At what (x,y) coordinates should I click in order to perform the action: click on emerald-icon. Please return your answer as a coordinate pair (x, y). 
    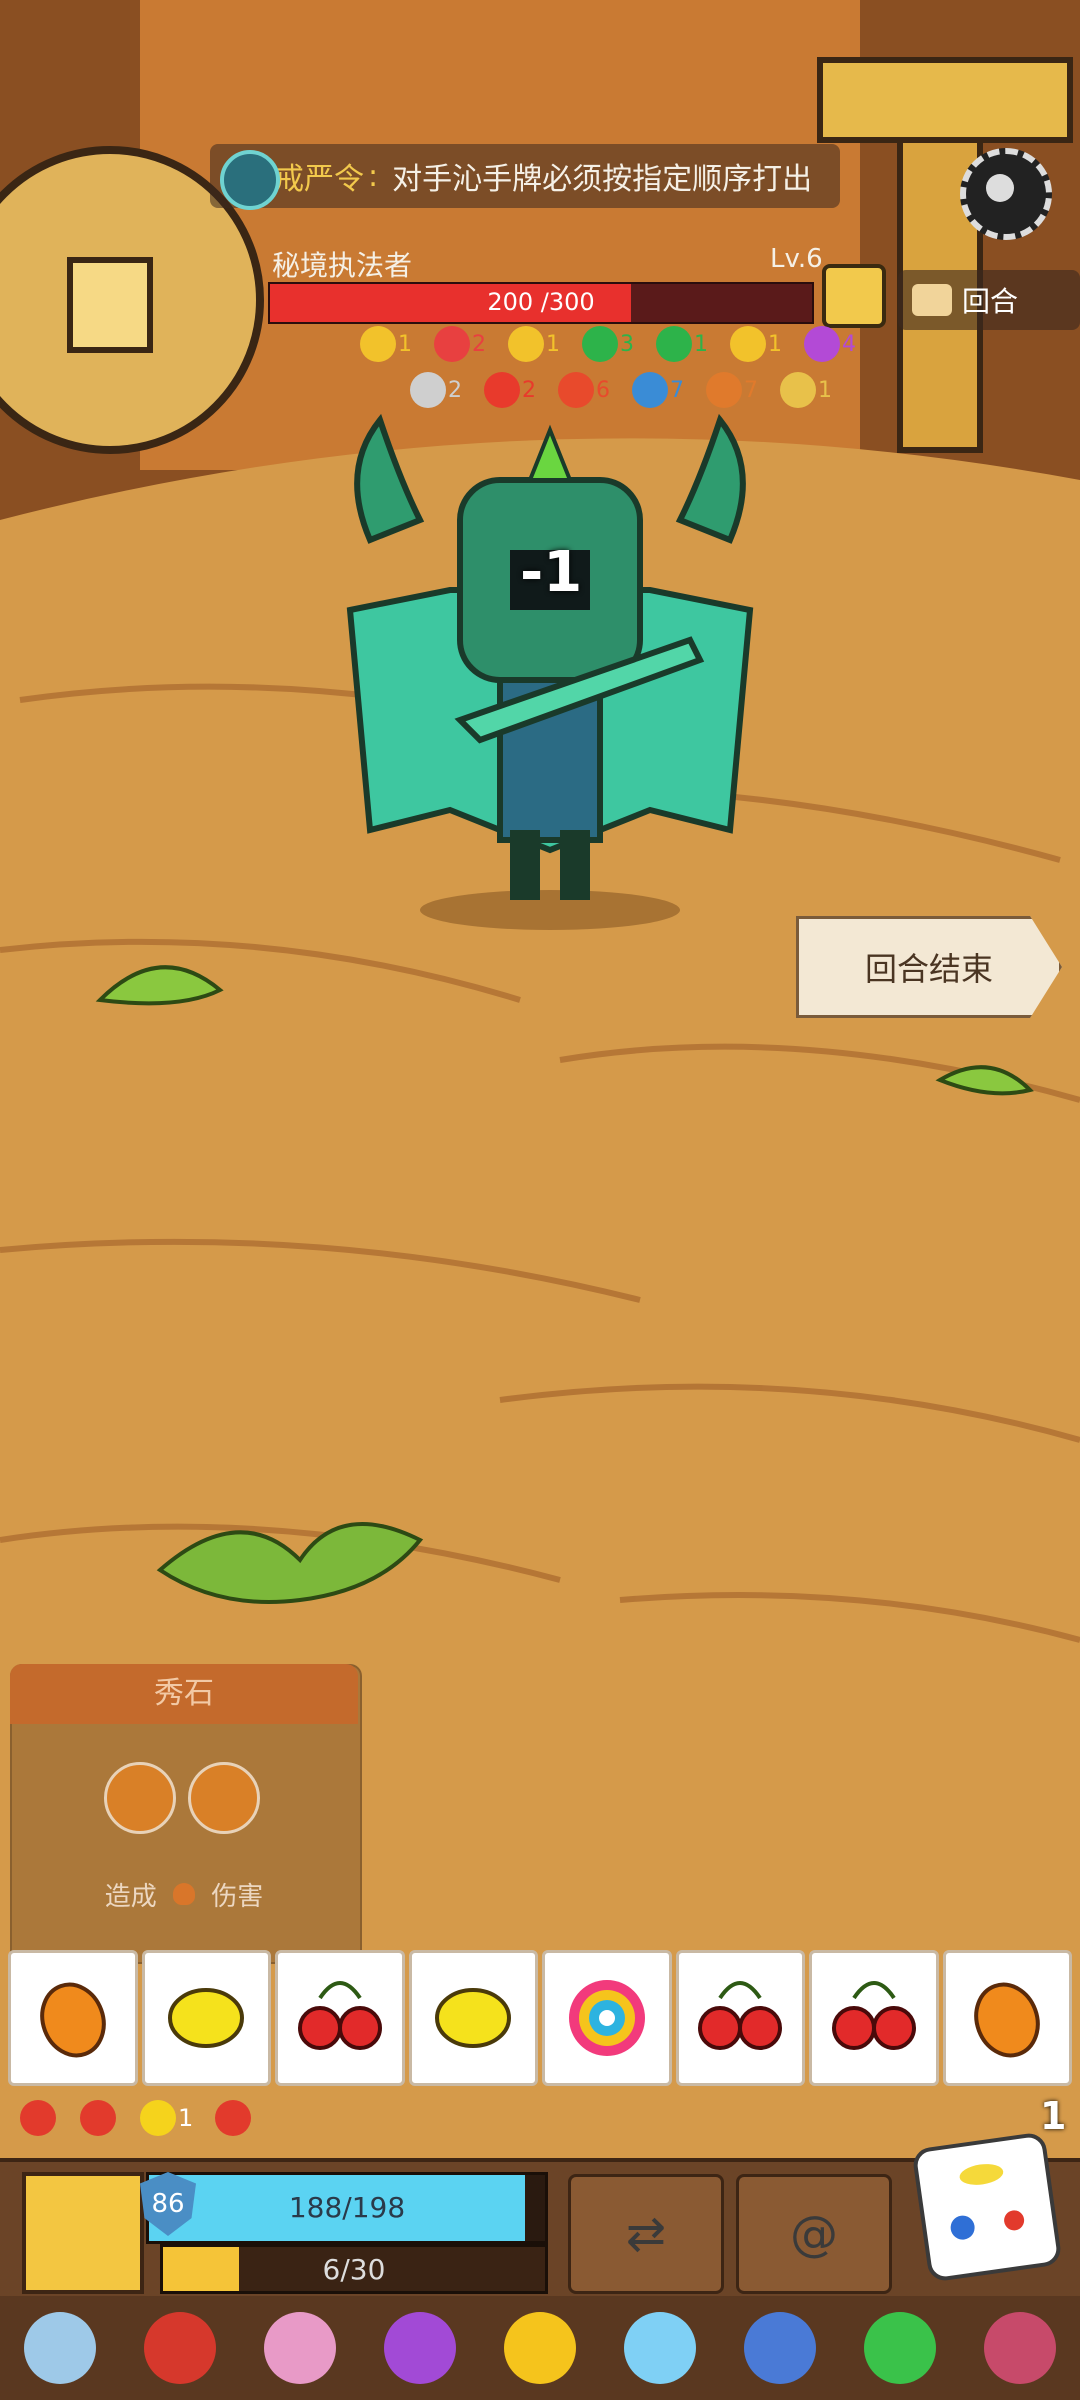
    Looking at the image, I should click on (900, 2348).